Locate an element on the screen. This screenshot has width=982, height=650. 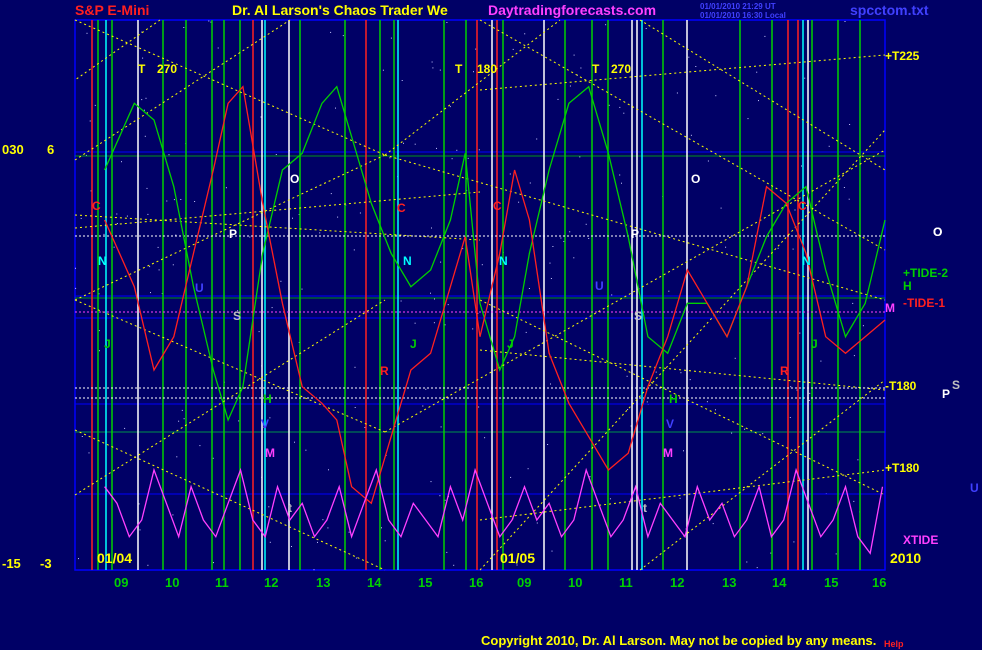
timestamp-local: 01/01/2010 16:30 Local is located at coordinates (743, 15).